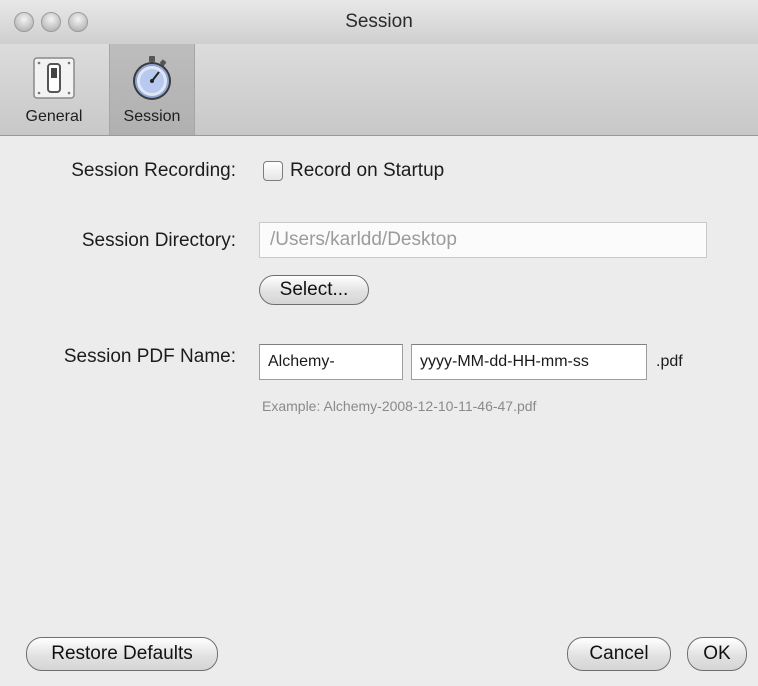 The image size is (758, 686). I want to click on record-on-startup-checkbox, so click(273, 171).